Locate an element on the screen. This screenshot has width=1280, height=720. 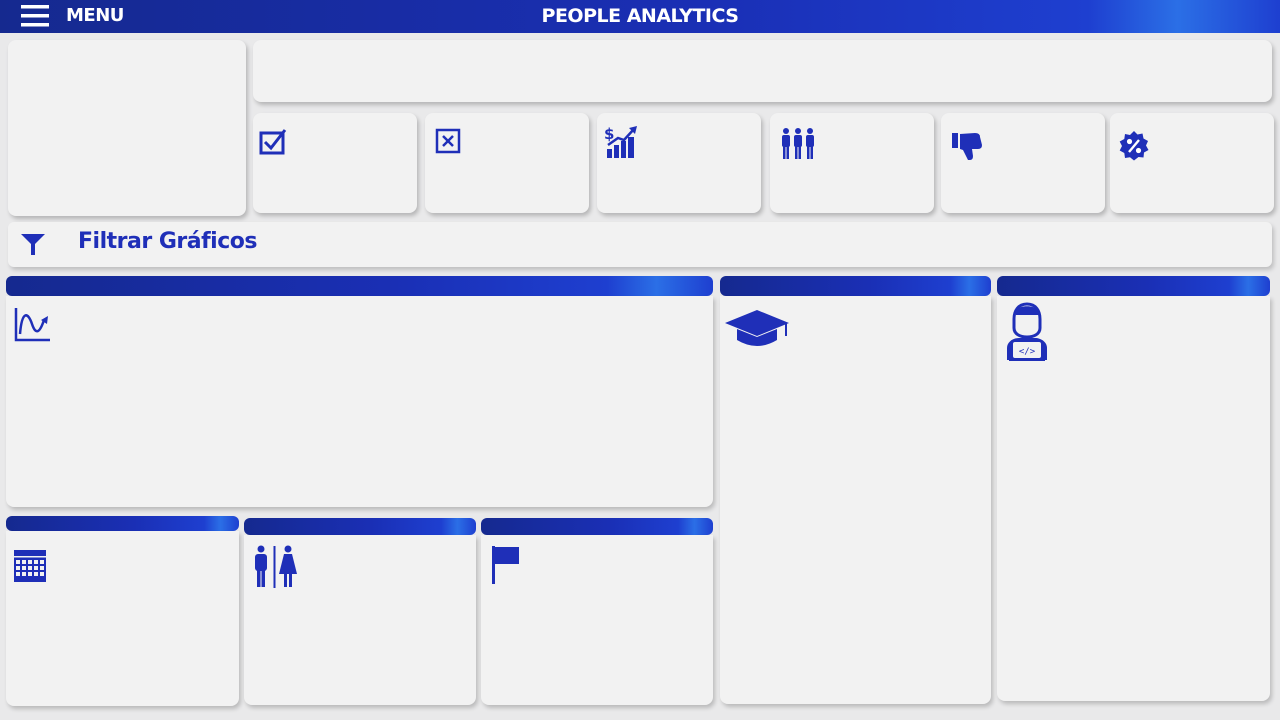
chart-panel-role: </> is located at coordinates (1133, 498).